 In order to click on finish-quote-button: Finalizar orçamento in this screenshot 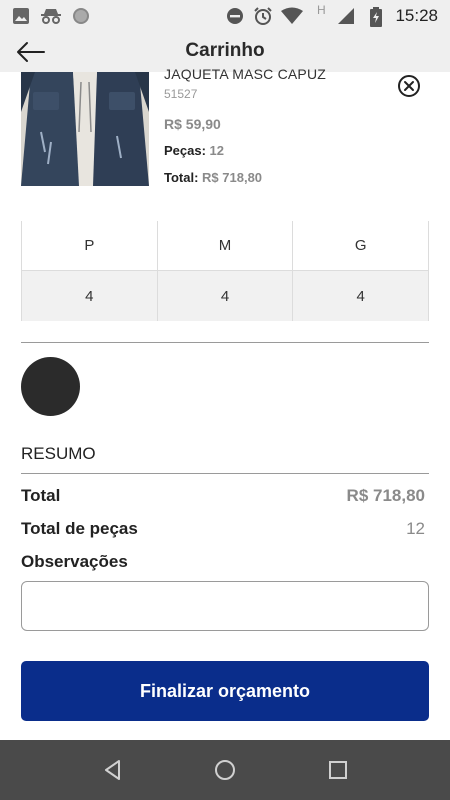, I will do `click(225, 691)`.